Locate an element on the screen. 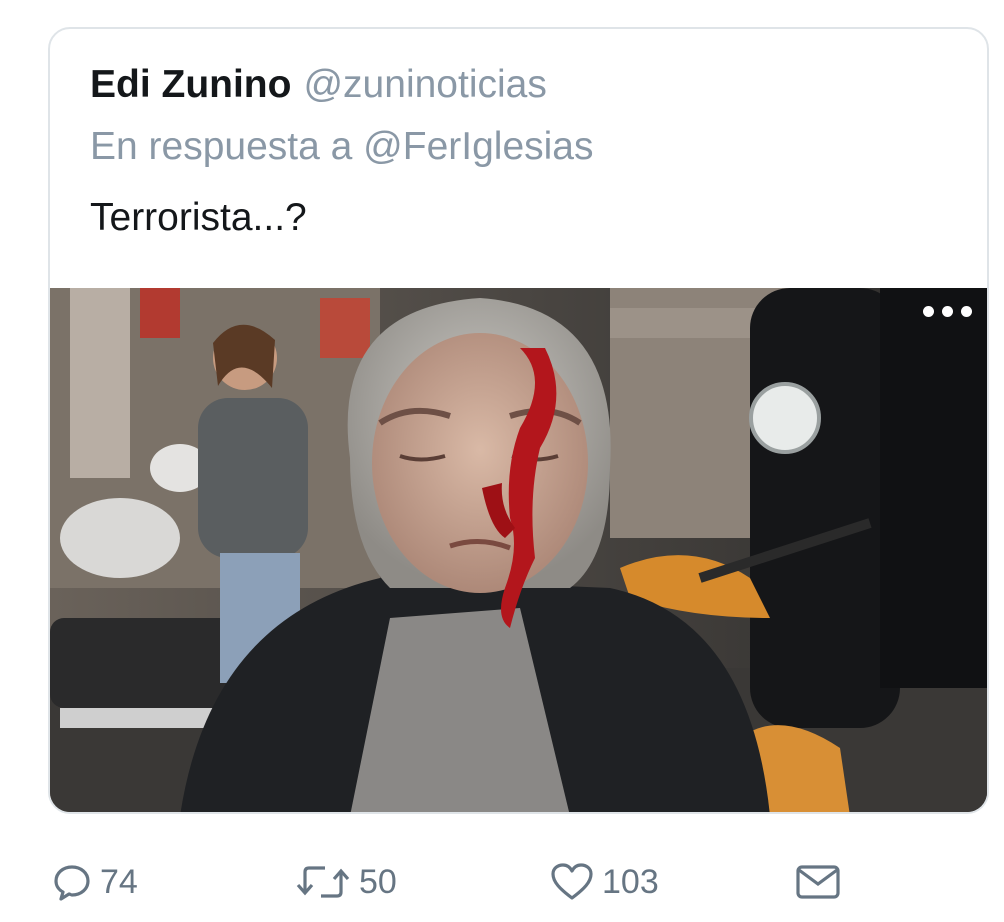 The width and height of the screenshot is (1004, 922). envelope-icon is located at coordinates (818, 882).